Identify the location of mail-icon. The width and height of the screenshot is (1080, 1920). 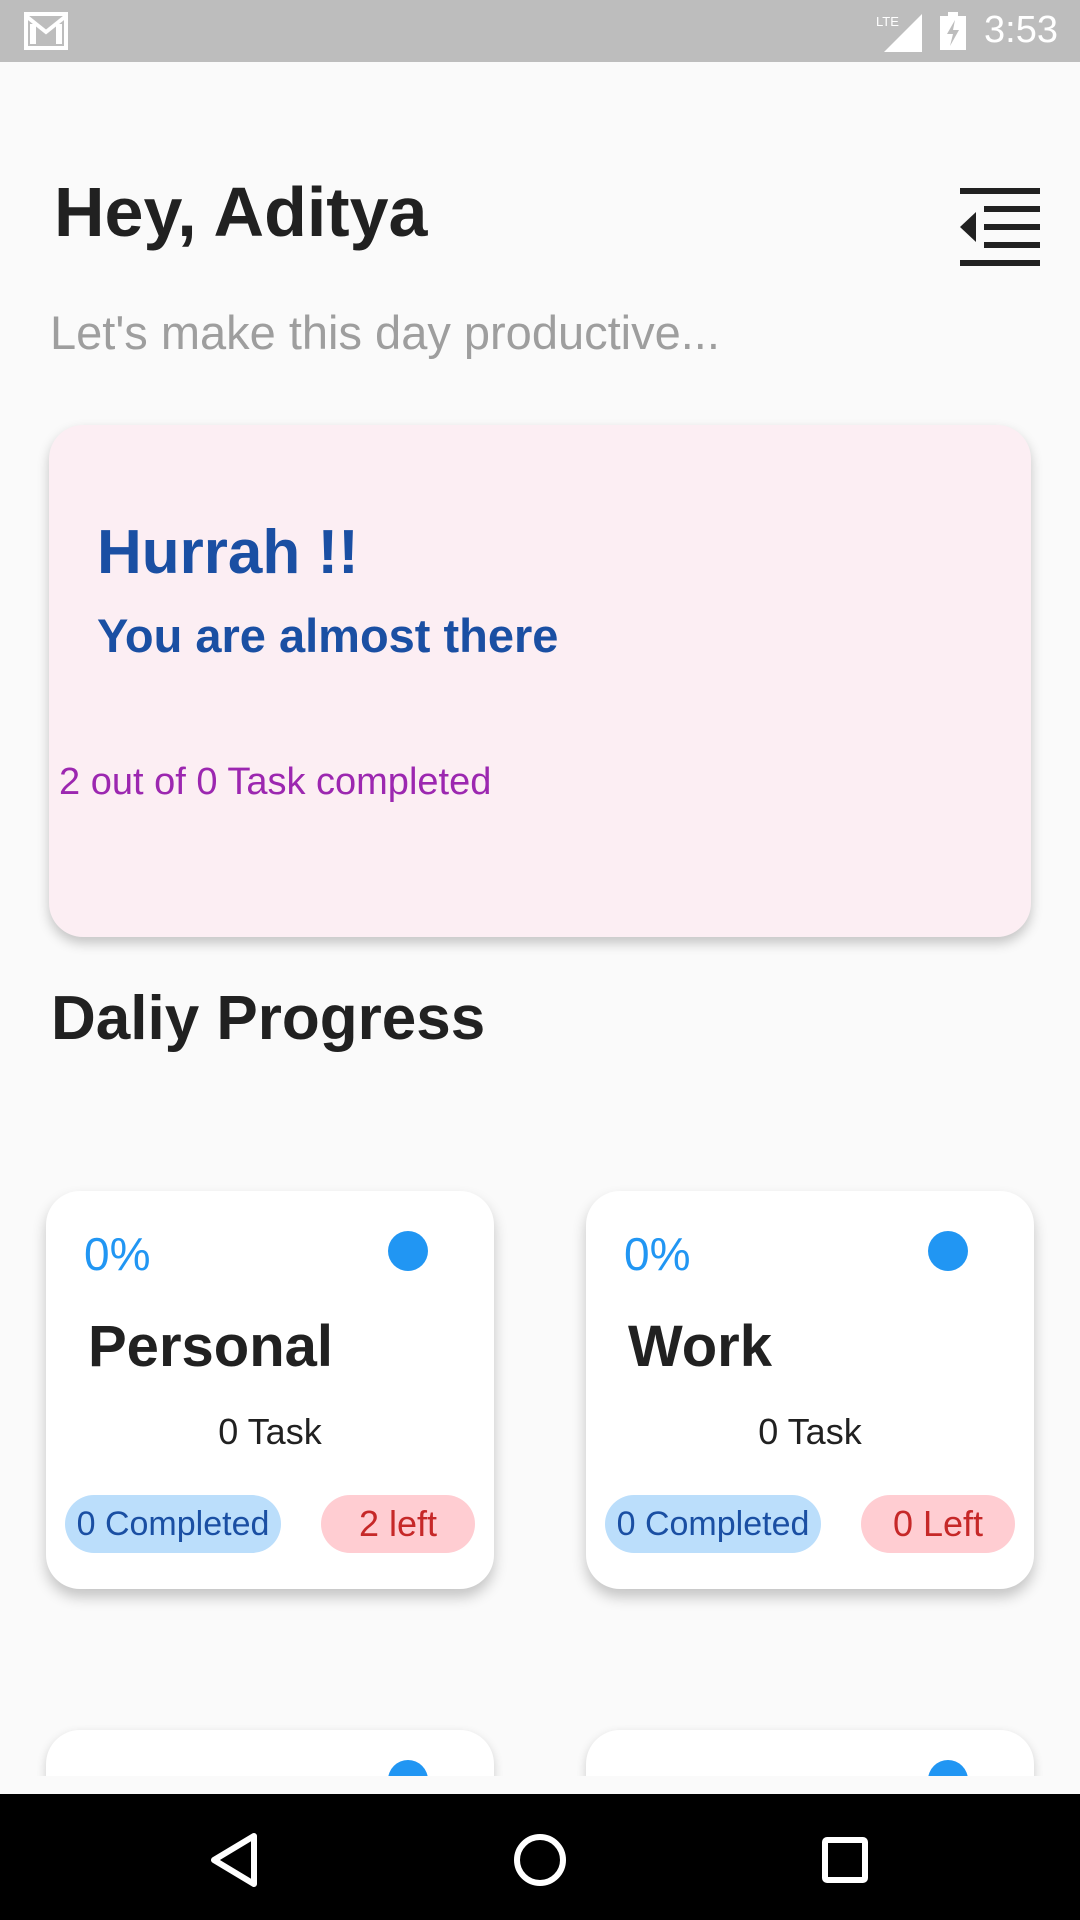
(46, 31).